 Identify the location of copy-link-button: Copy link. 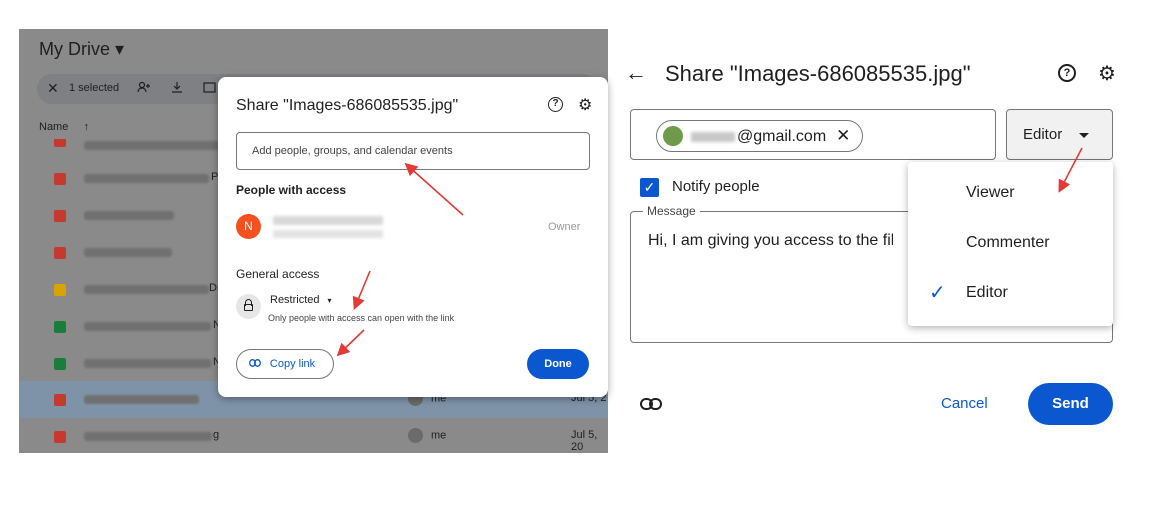
(285, 364).